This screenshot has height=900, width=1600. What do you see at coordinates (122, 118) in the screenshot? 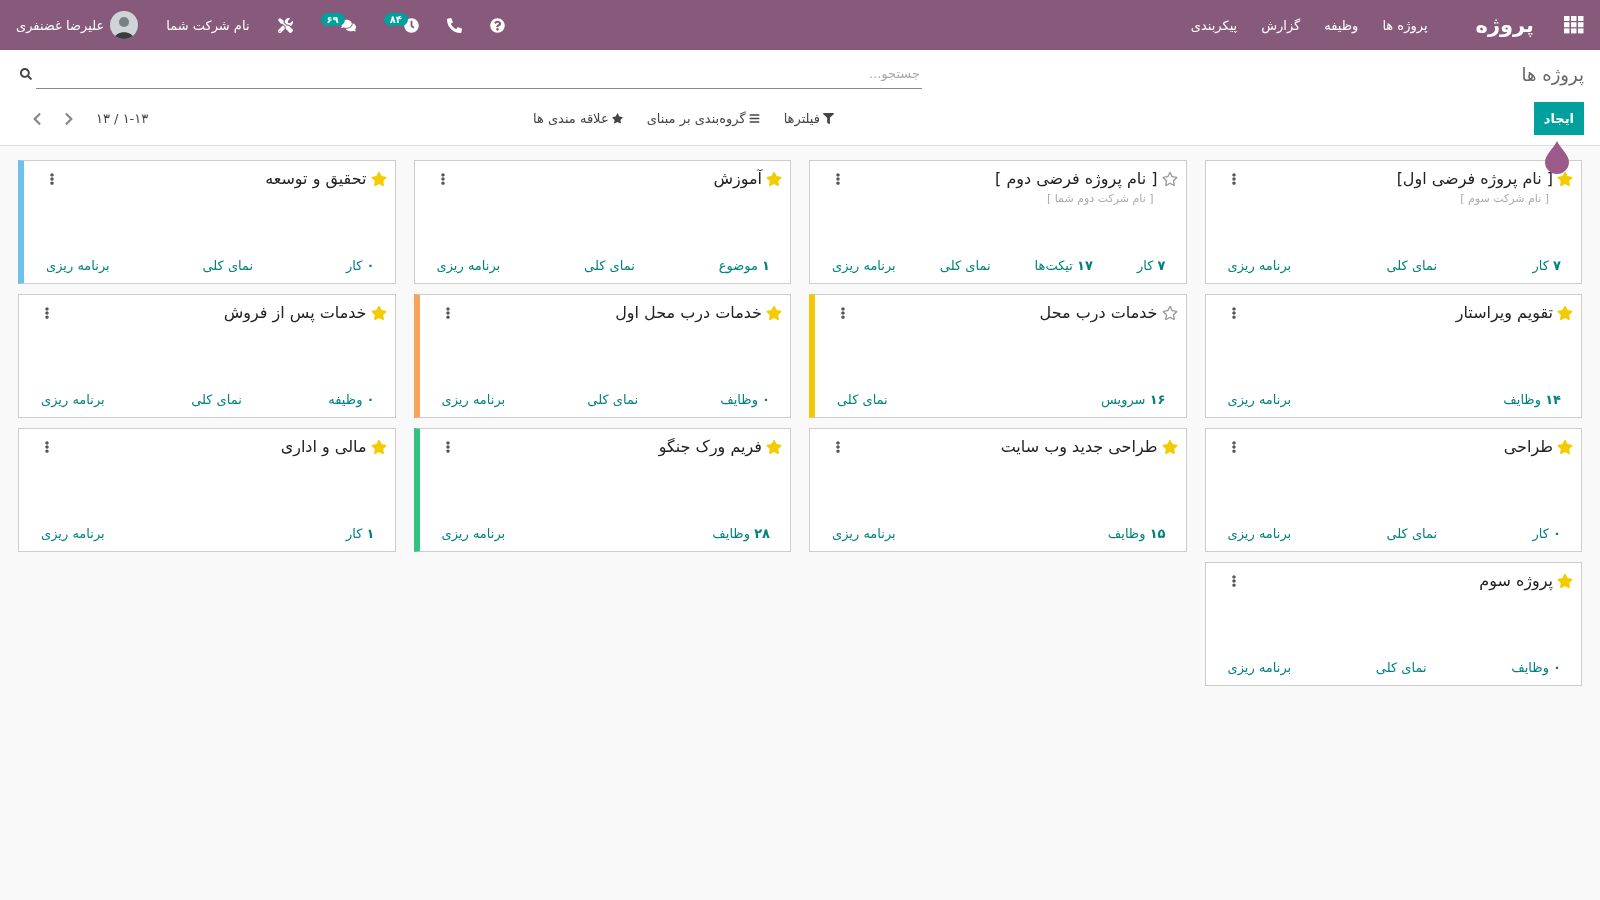
I see `pager-range: ۱-۱۳ / ۱۳` at bounding box center [122, 118].